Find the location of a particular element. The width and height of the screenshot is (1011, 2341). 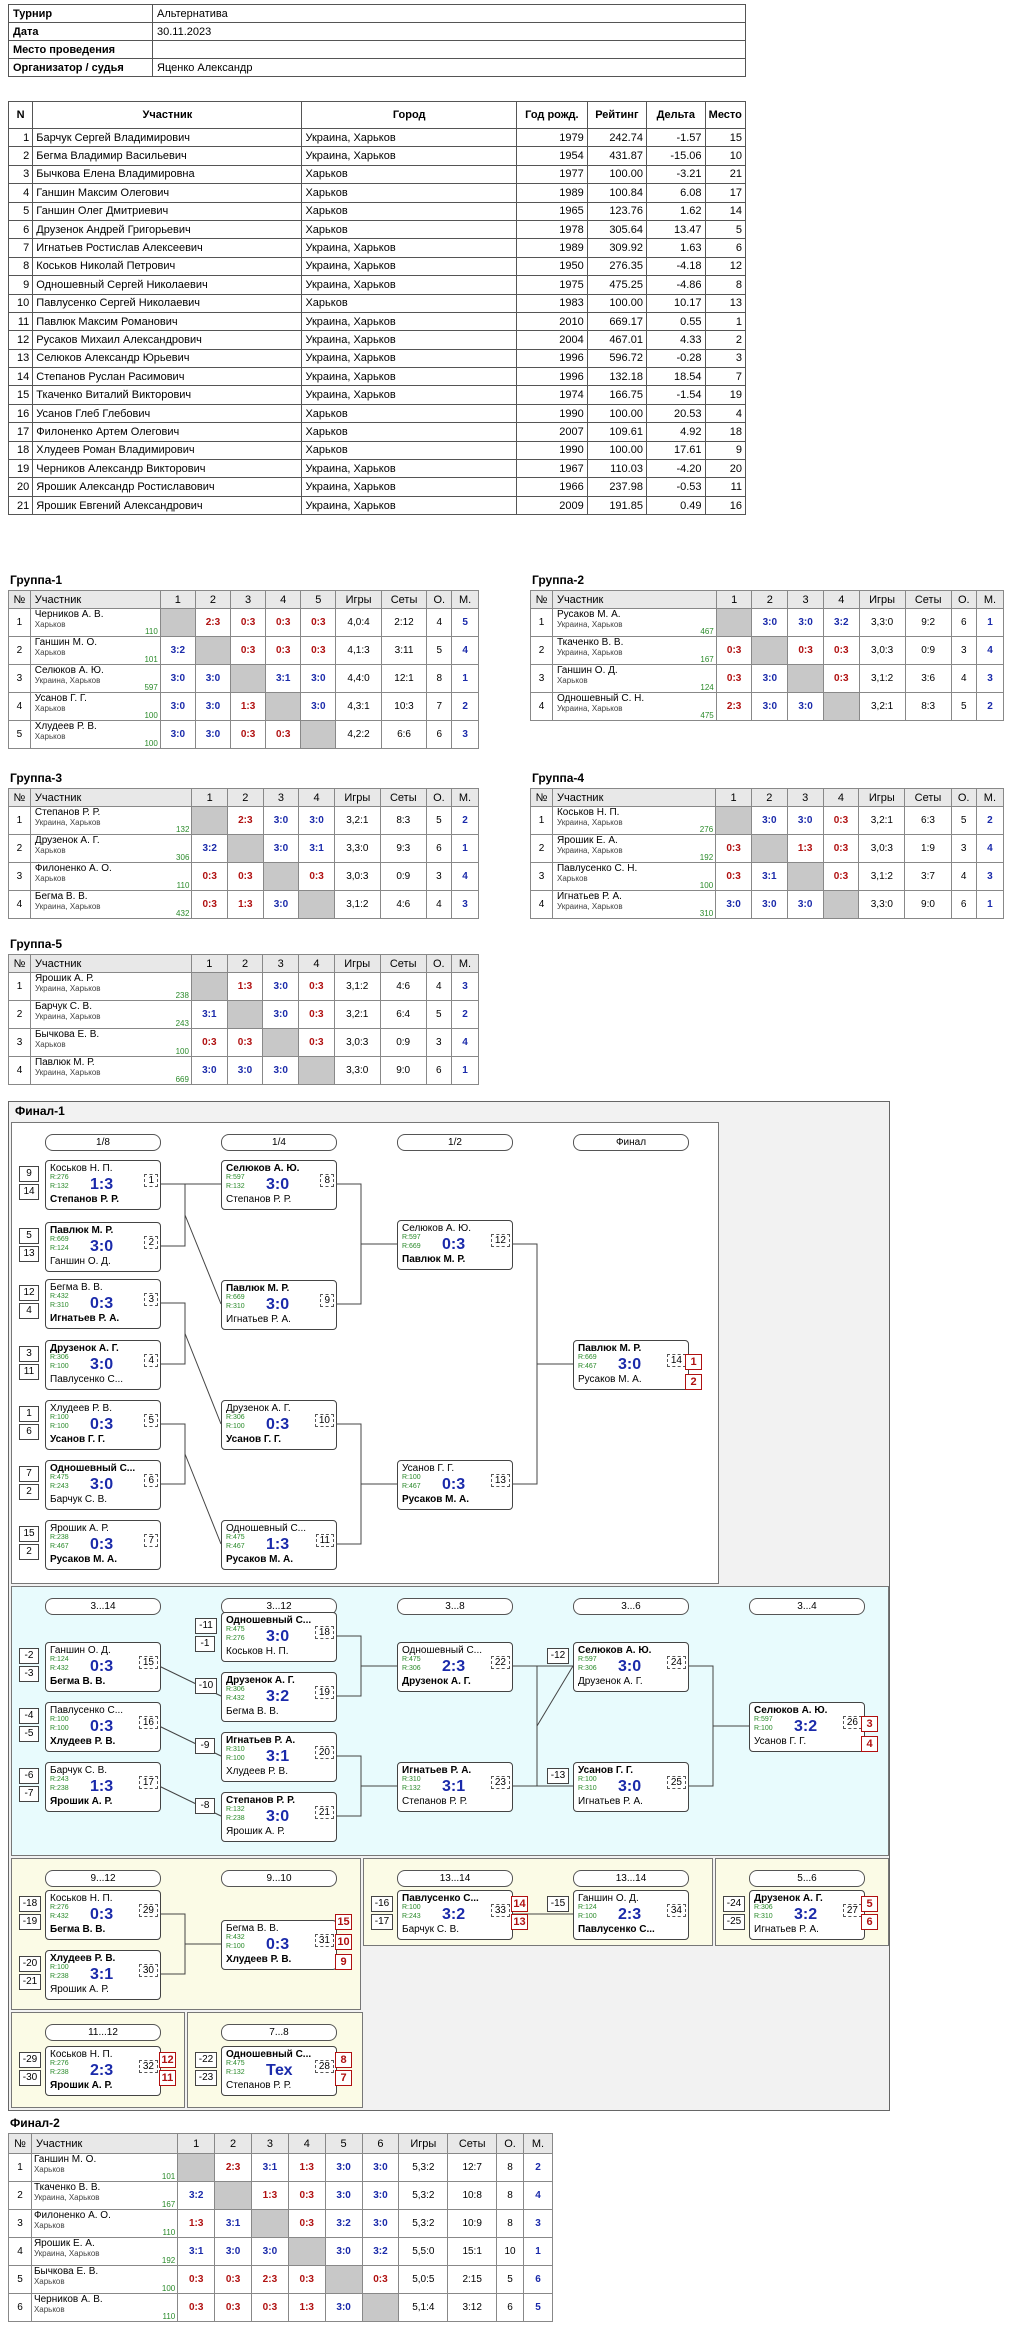

round-label: 13...14 is located at coordinates (455, 1878).